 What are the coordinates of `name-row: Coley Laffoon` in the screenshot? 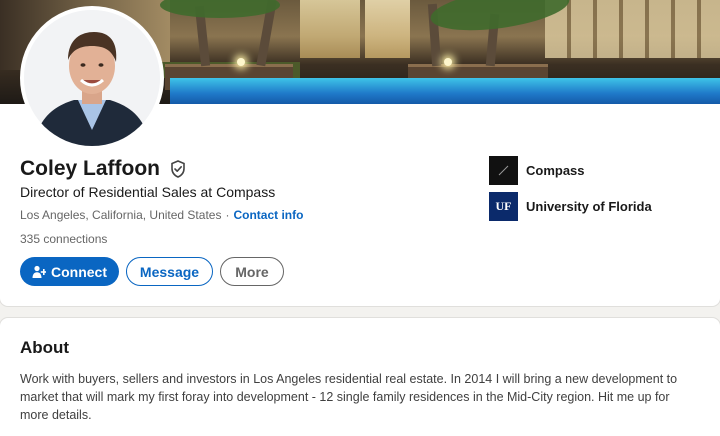 It's located at (104, 169).